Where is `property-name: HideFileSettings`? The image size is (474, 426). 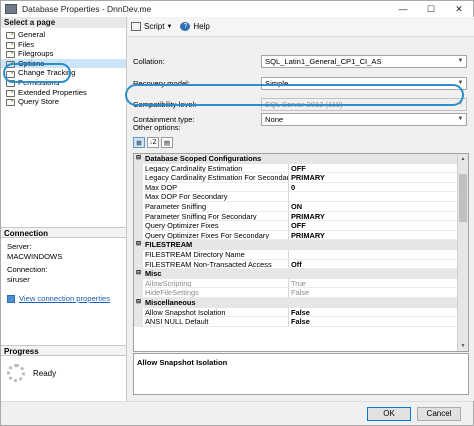 property-name: HideFileSettings is located at coordinates (216, 293).